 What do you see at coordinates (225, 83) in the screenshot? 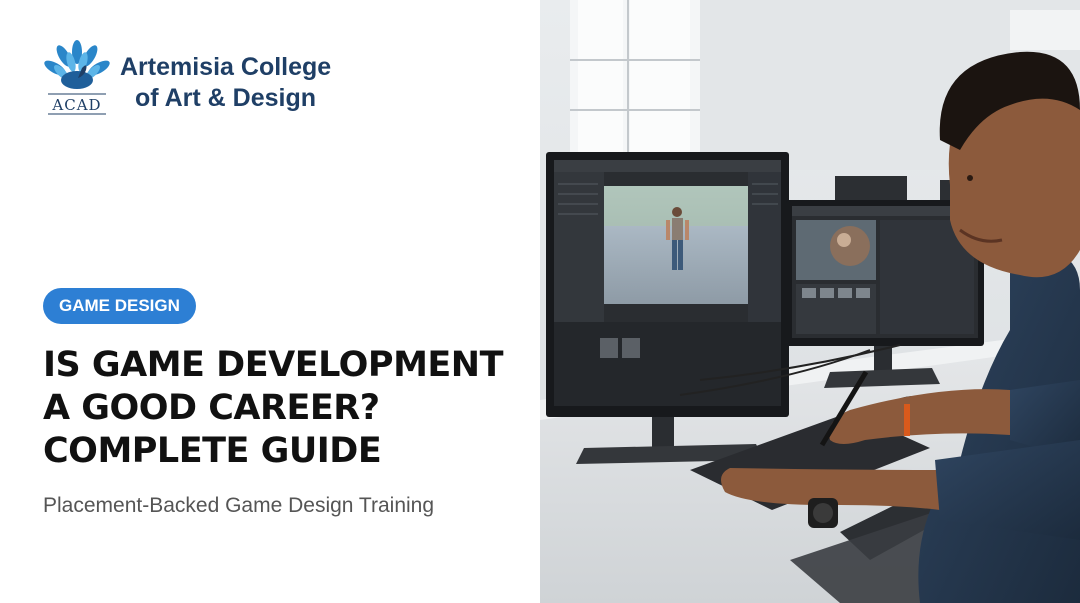
I see `college-name: Artemisia College of Art & Design` at bounding box center [225, 83].